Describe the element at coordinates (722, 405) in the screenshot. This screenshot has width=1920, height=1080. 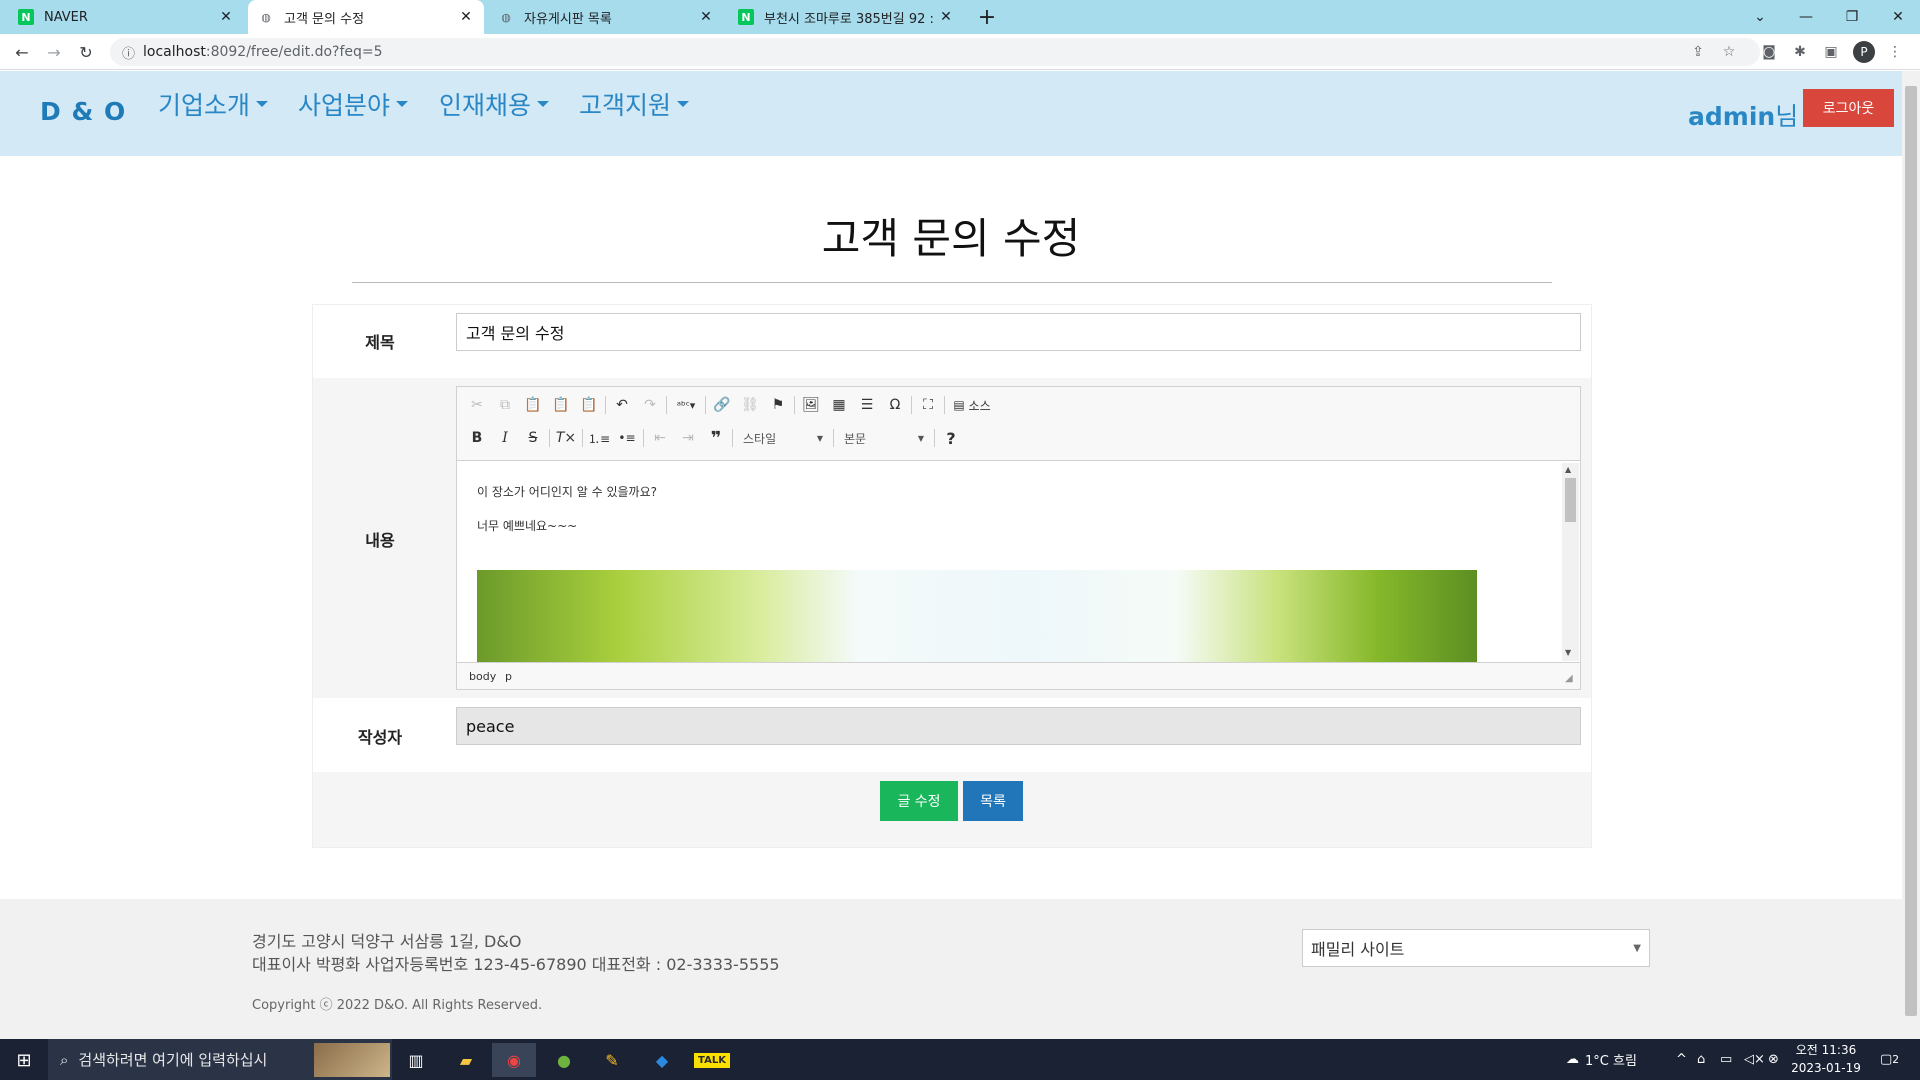
I see `link-icon: 🔗` at that location.